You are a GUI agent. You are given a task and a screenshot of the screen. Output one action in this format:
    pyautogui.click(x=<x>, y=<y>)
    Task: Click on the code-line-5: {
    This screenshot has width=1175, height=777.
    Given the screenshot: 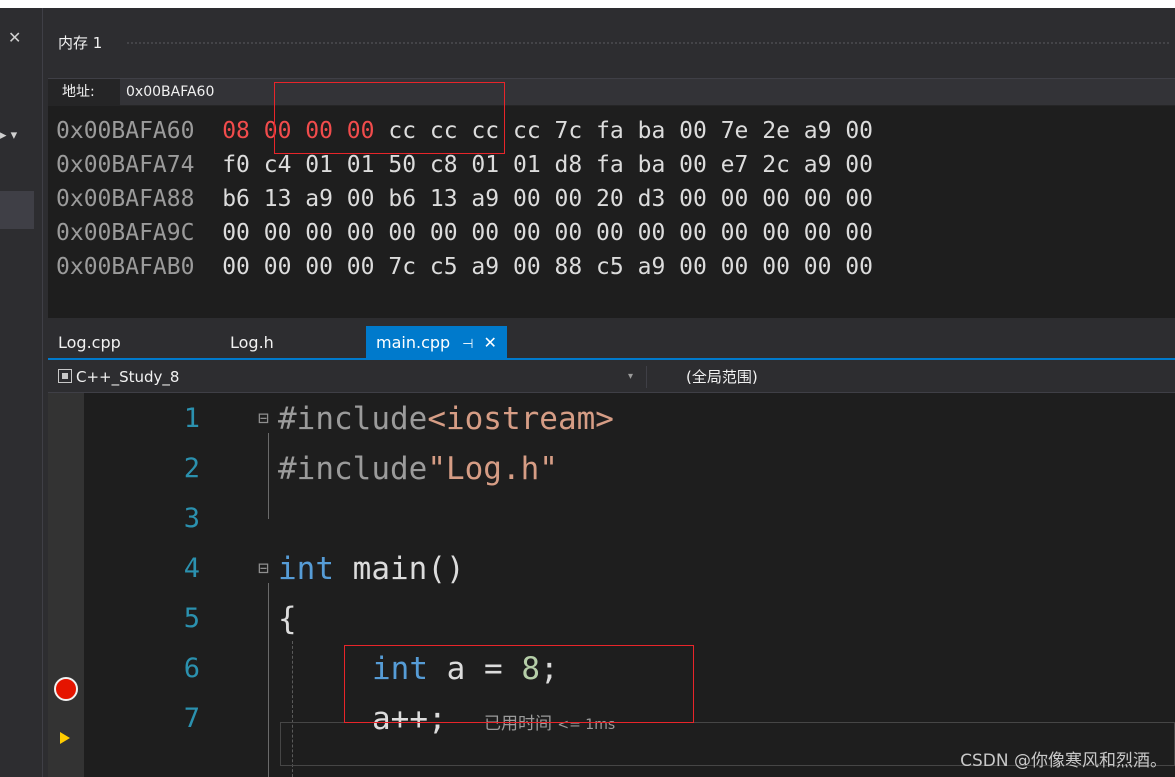 What is the action you would take?
    pyautogui.click(x=287, y=619)
    